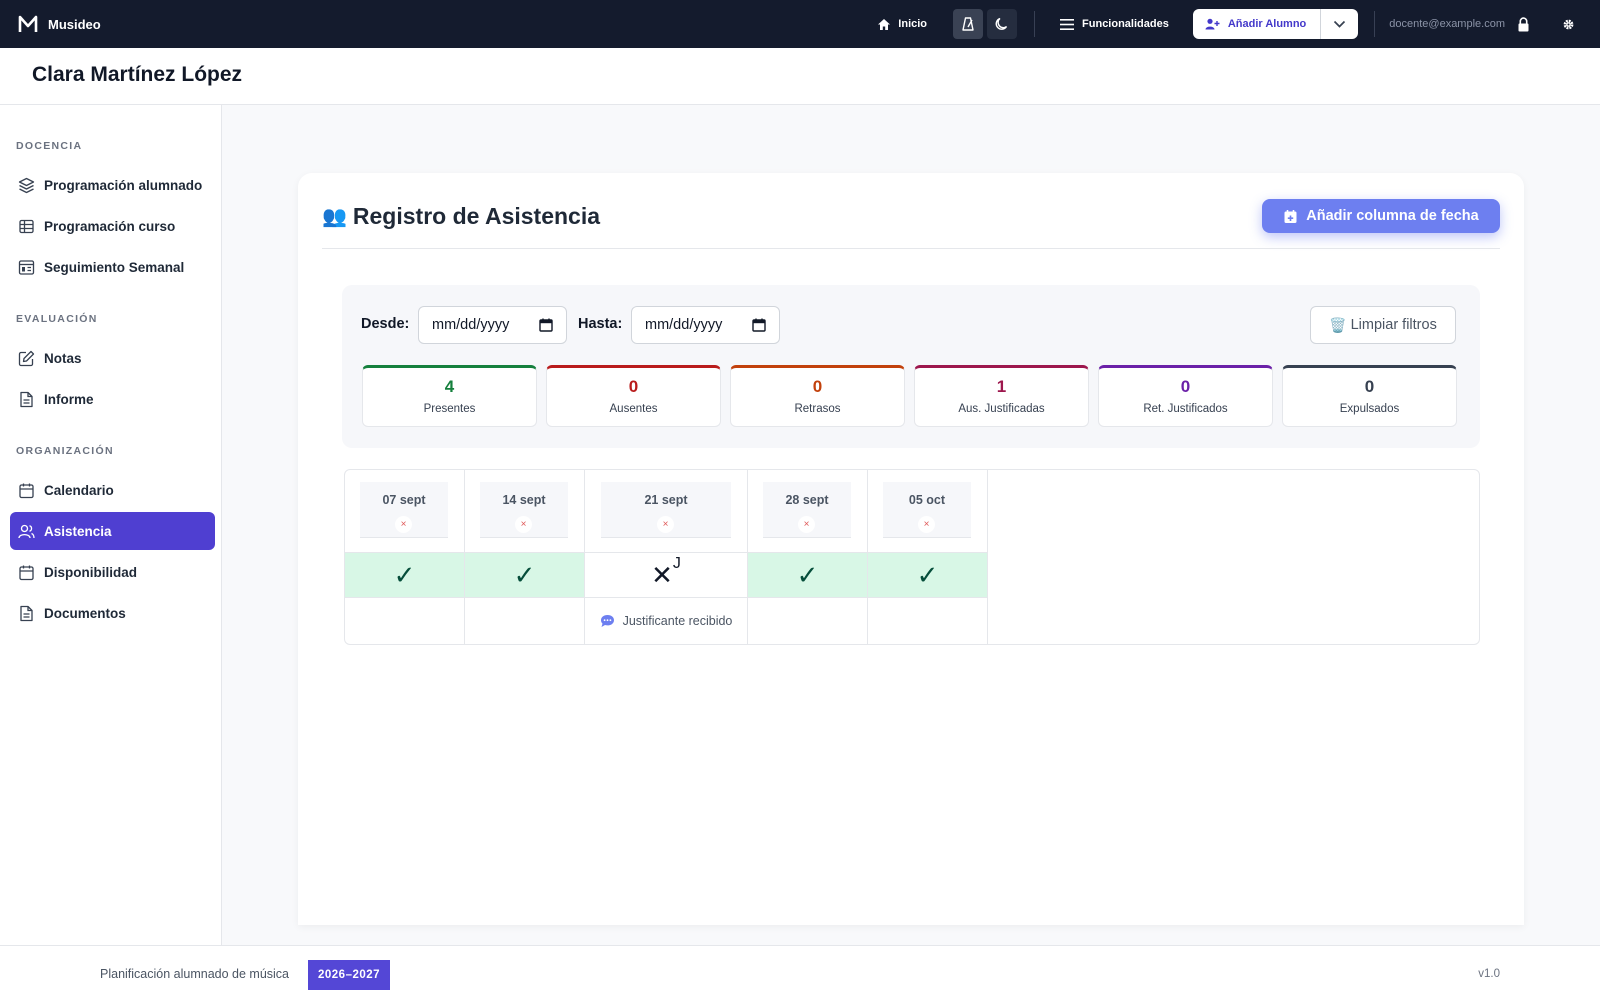 Image resolution: width=1600 pixels, height=1000 pixels. I want to click on to-date-input: mm/dd/yyyy, so click(705, 325).